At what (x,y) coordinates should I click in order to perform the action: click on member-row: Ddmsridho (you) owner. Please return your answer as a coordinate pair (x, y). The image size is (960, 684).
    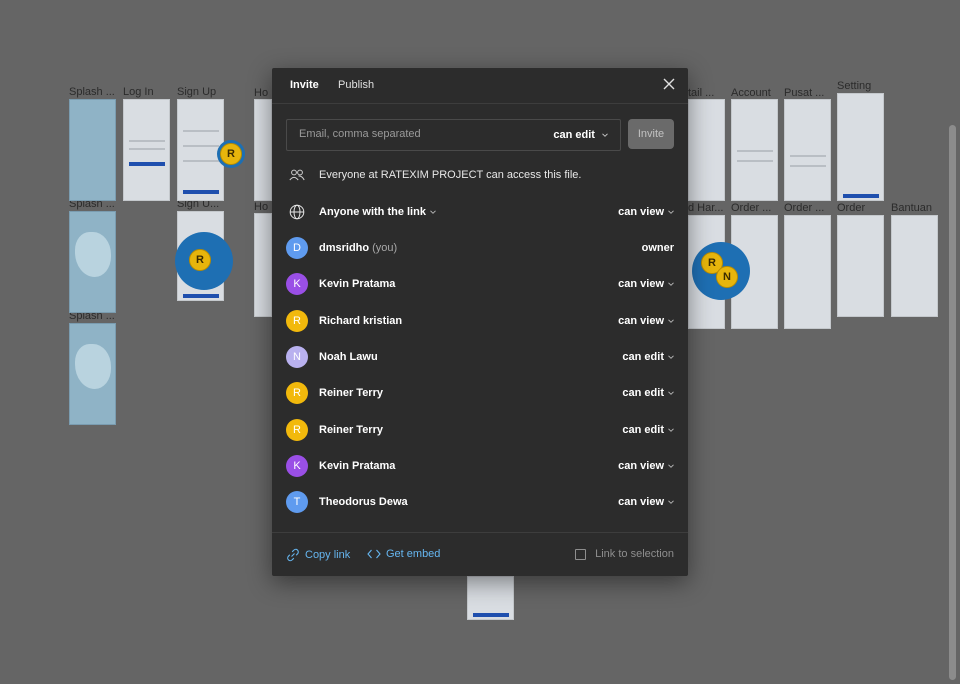
    Looking at the image, I should click on (480, 248).